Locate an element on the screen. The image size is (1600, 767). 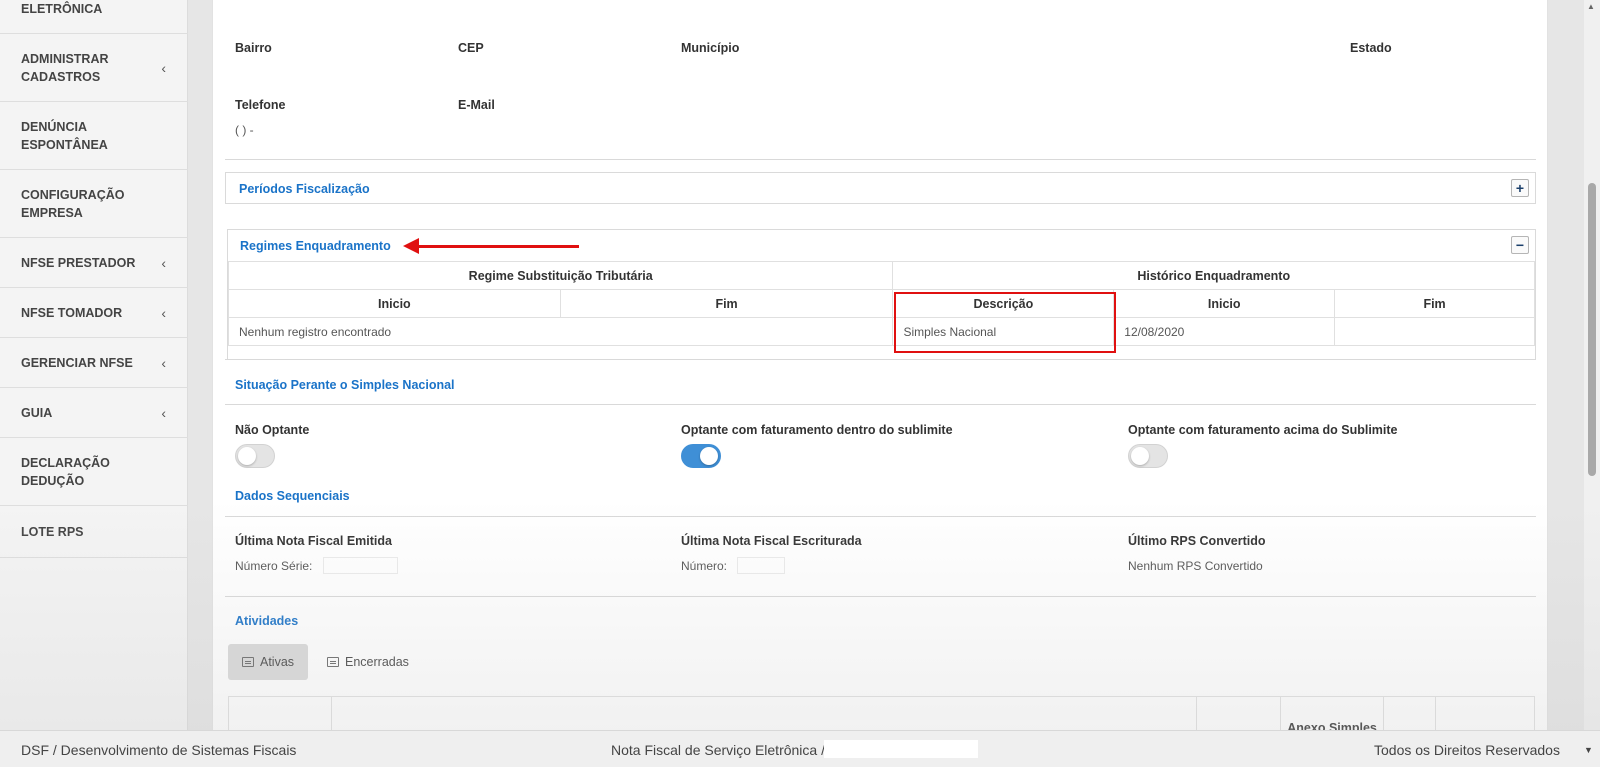
sidebar-item-eletronica: ELETRÔNICA is located at coordinates (94, 17).